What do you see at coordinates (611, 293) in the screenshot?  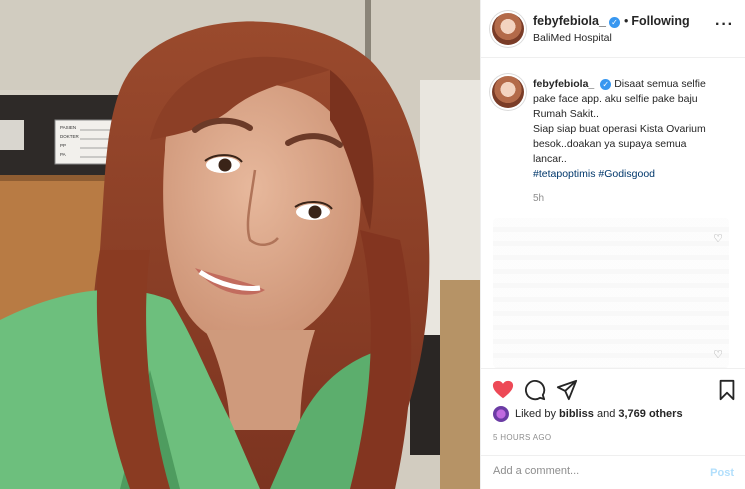 I see `blurred-comments` at bounding box center [611, 293].